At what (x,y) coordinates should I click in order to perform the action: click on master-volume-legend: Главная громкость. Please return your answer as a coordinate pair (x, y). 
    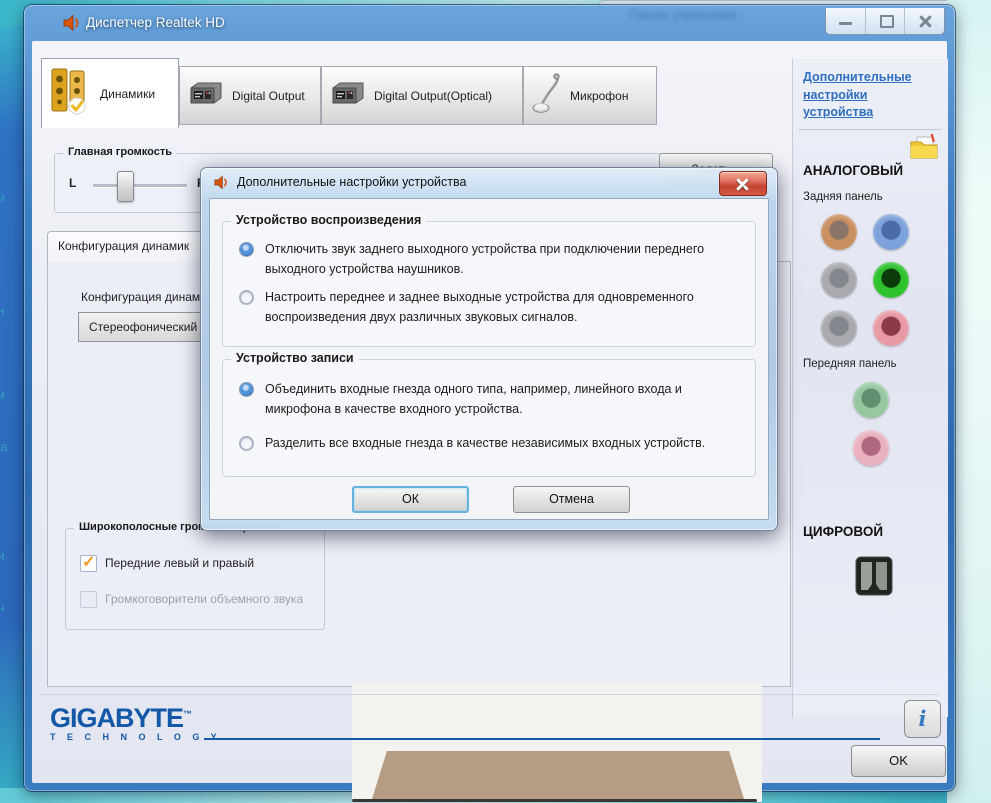
    Looking at the image, I should click on (120, 152).